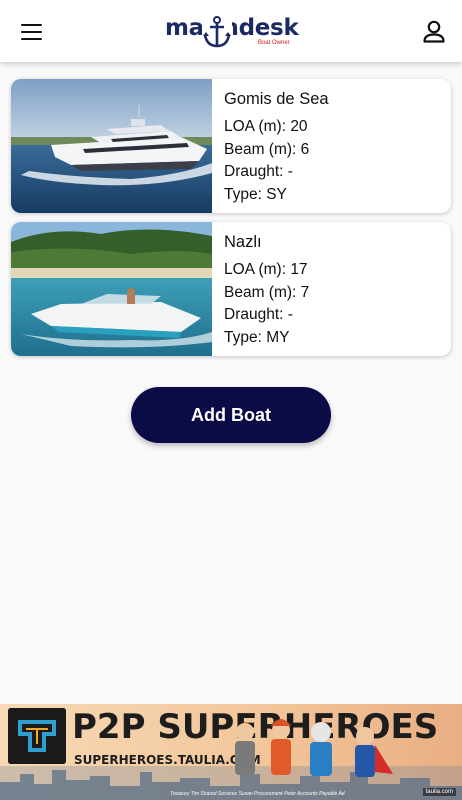  Describe the element at coordinates (243, 242) in the screenshot. I see `boat-name: Nazlı` at that location.